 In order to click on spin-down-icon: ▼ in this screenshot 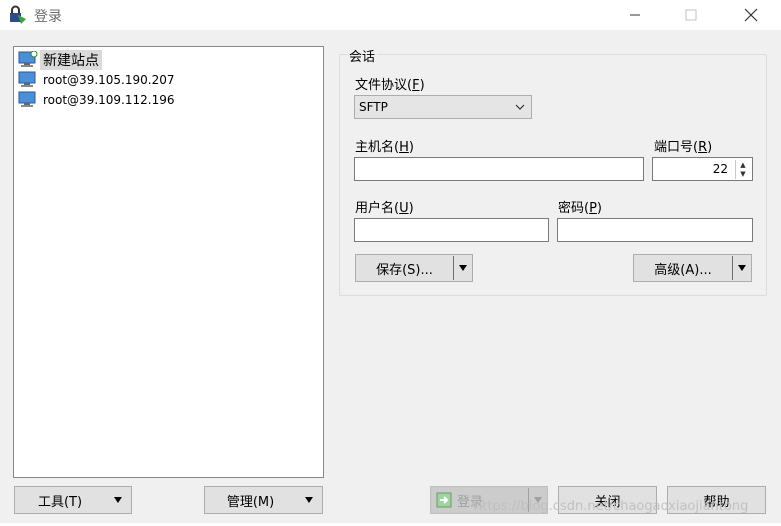, I will do `click(743, 173)`.